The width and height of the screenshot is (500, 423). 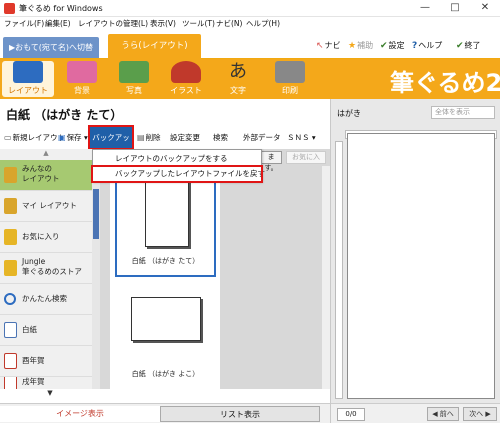 What do you see at coordinates (271, 161) in the screenshot?
I see `partially-hidden-button: ます。` at bounding box center [271, 161].